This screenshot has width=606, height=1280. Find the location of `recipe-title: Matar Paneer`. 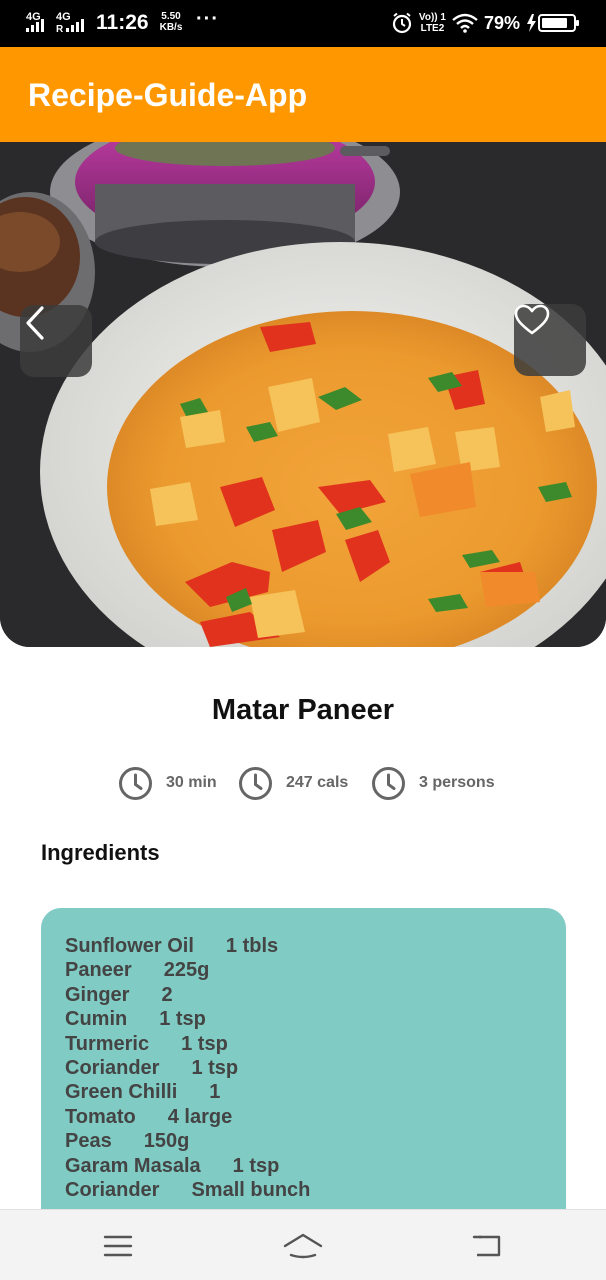

recipe-title: Matar Paneer is located at coordinates (303, 710).